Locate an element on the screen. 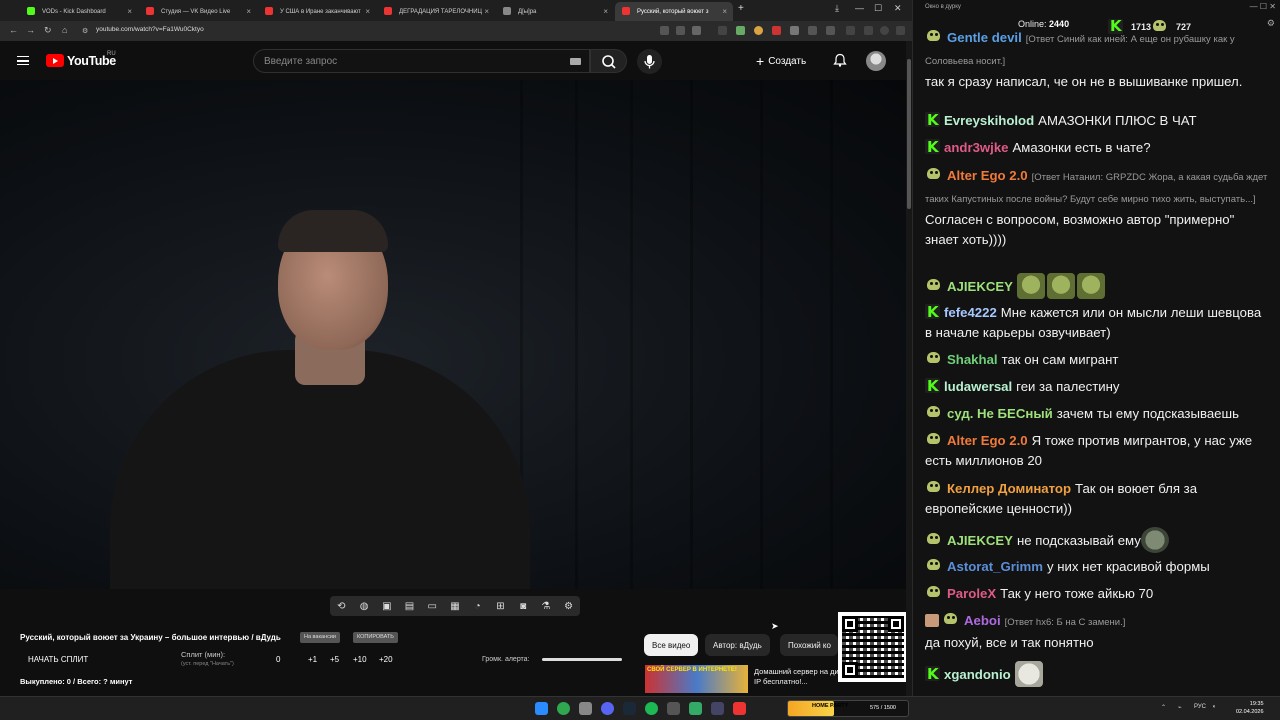 This screenshot has width=1280, height=720. account-icon is located at coordinates (884, 30).